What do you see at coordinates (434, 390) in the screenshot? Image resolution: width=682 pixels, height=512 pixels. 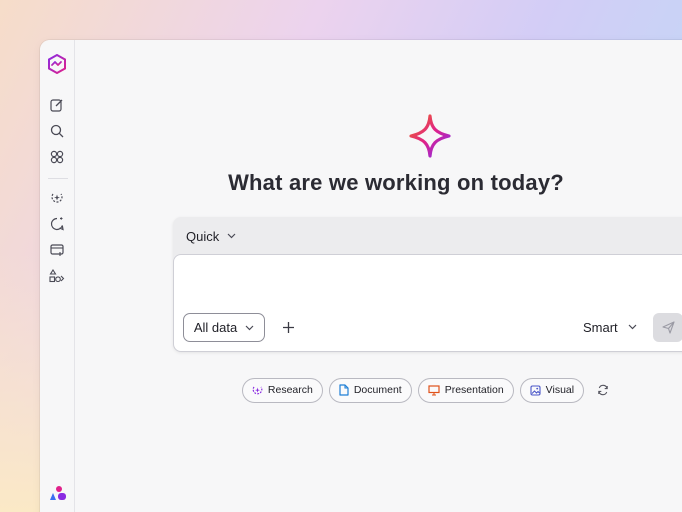 I see `presentation-icon` at bounding box center [434, 390].